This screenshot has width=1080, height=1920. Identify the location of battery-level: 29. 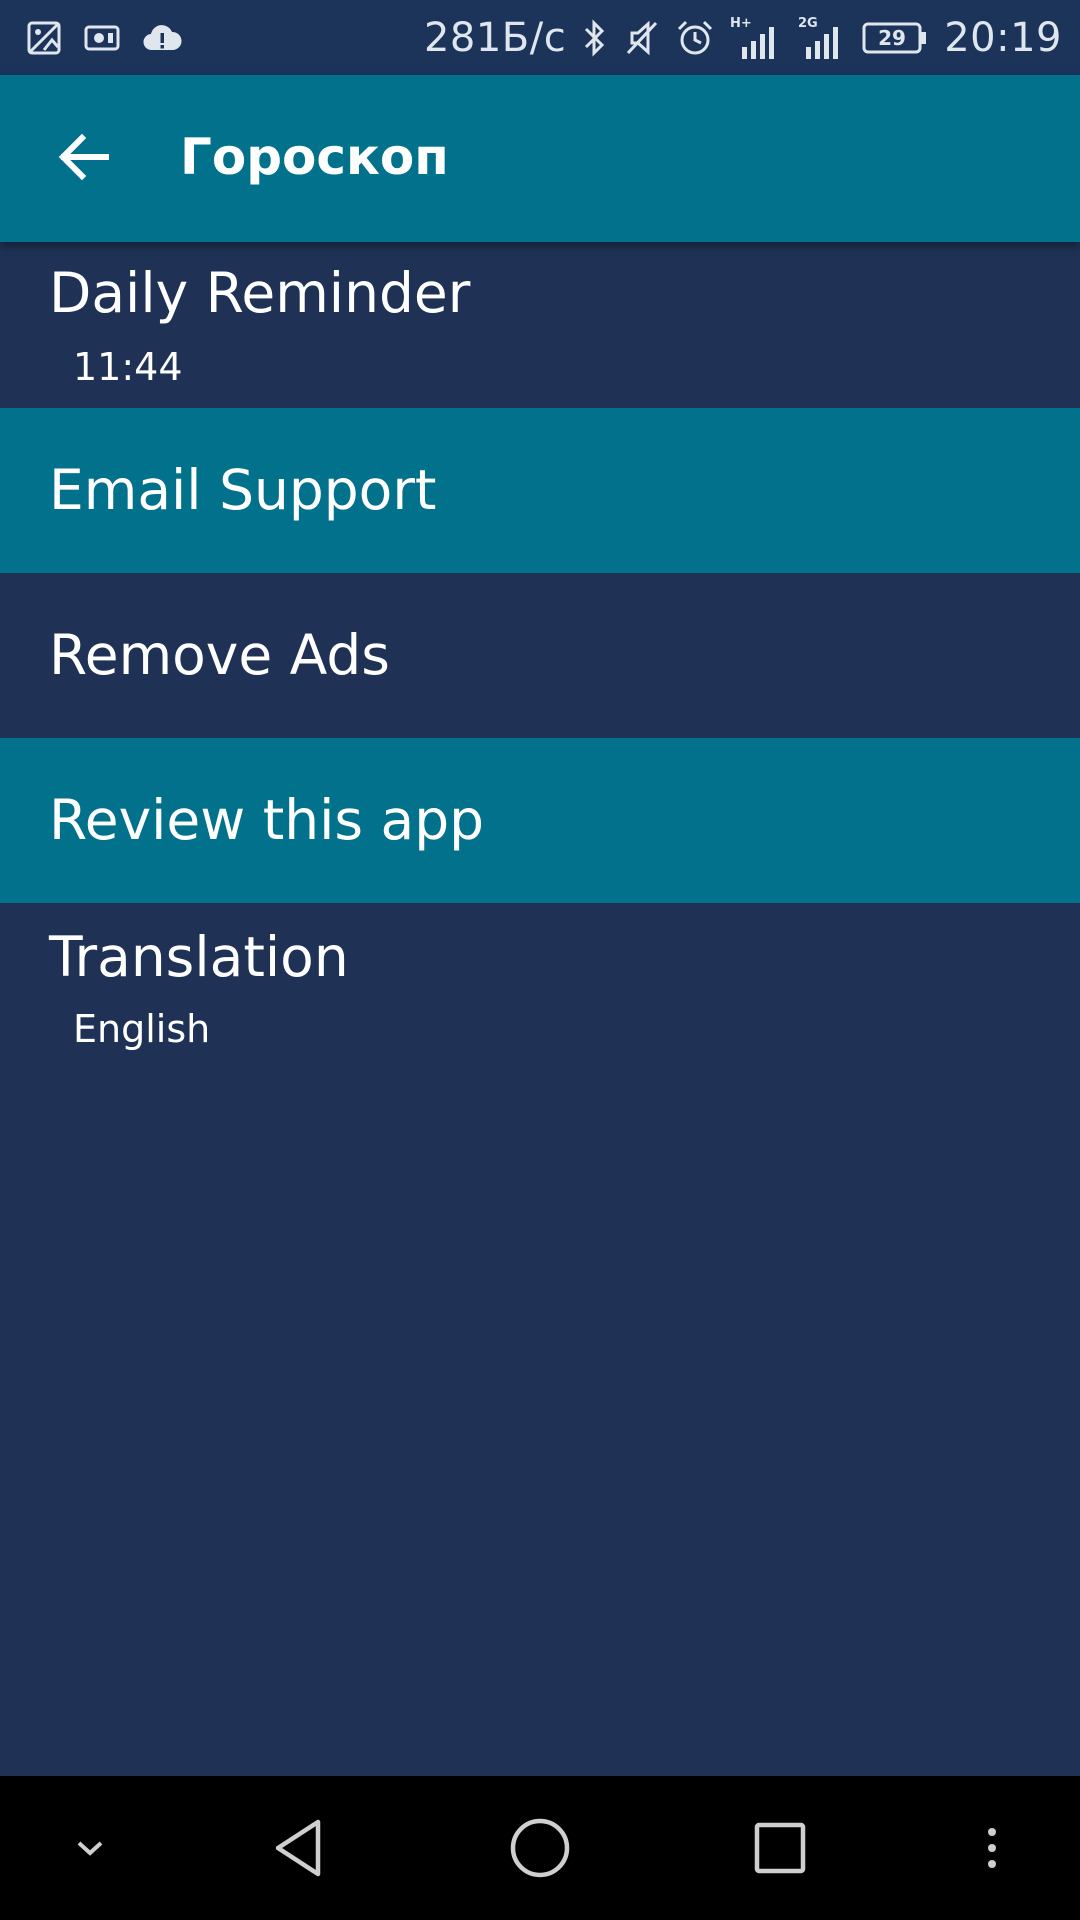
(892, 38).